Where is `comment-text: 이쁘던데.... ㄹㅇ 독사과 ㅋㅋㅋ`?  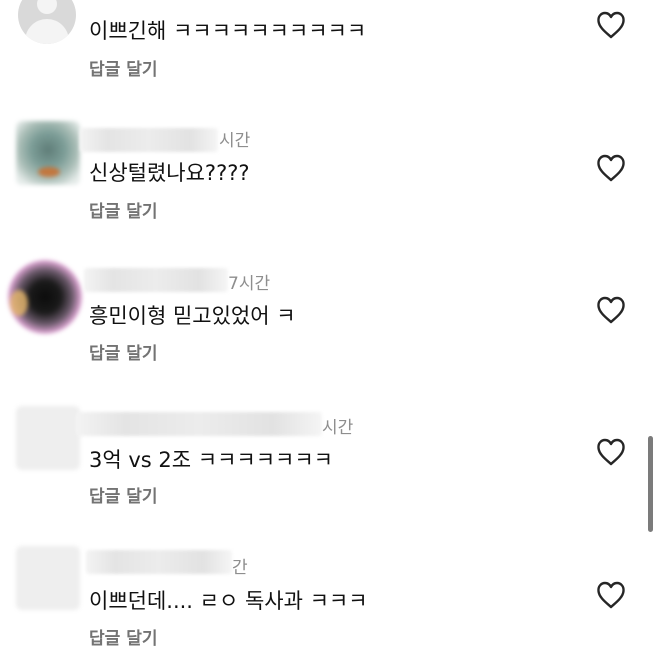 comment-text: 이쁘던데.... ㄹㅇ 독사과 ㅋㅋㅋ is located at coordinates (228, 601).